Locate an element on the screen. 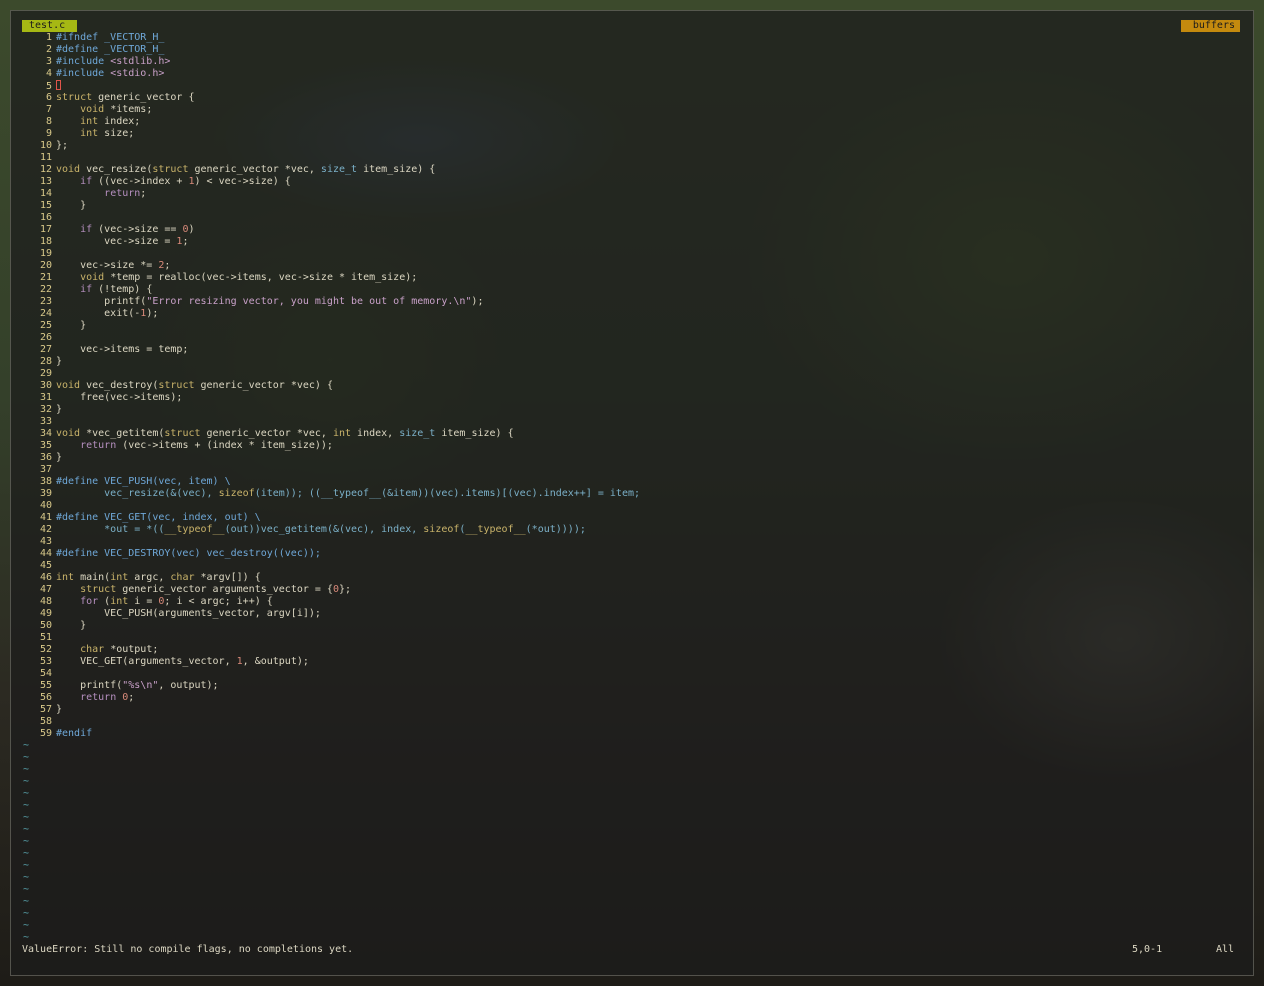  code-line: 48 for (int i = 0; i < argc; i++) { is located at coordinates (632, 602).